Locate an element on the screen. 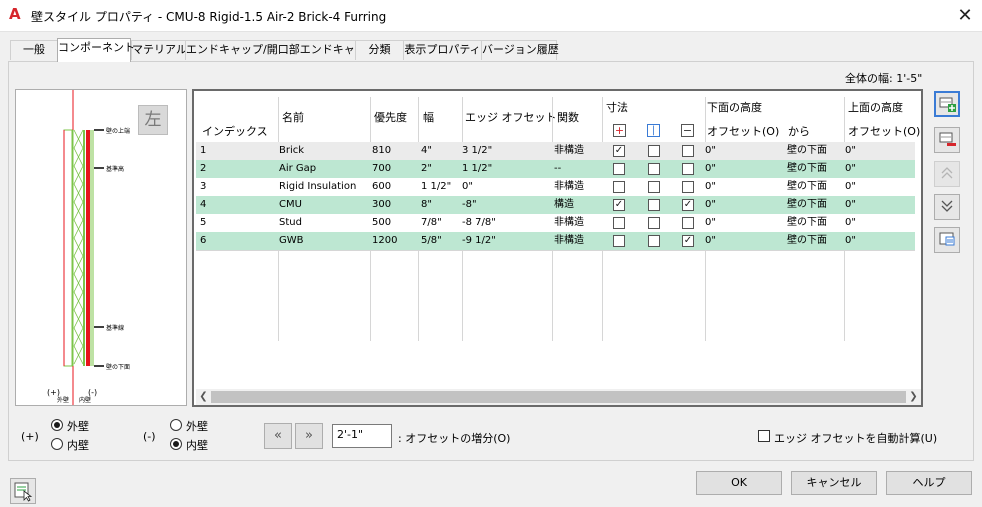 This screenshot has width=982, height=507. tab-display-properties: 表示プロパティ is located at coordinates (442, 50).